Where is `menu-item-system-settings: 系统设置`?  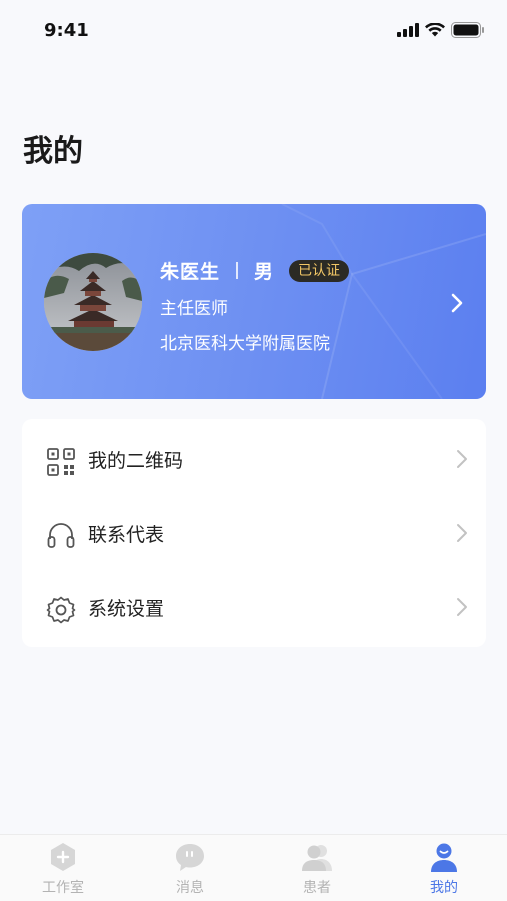 menu-item-system-settings: 系统设置 is located at coordinates (254, 607).